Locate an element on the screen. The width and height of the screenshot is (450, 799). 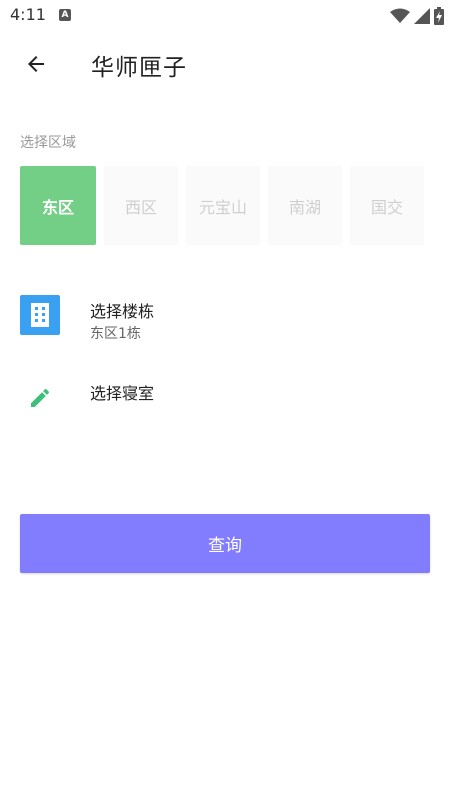
select-building-row: 选择楼栋 东区1栋 is located at coordinates (225, 320).